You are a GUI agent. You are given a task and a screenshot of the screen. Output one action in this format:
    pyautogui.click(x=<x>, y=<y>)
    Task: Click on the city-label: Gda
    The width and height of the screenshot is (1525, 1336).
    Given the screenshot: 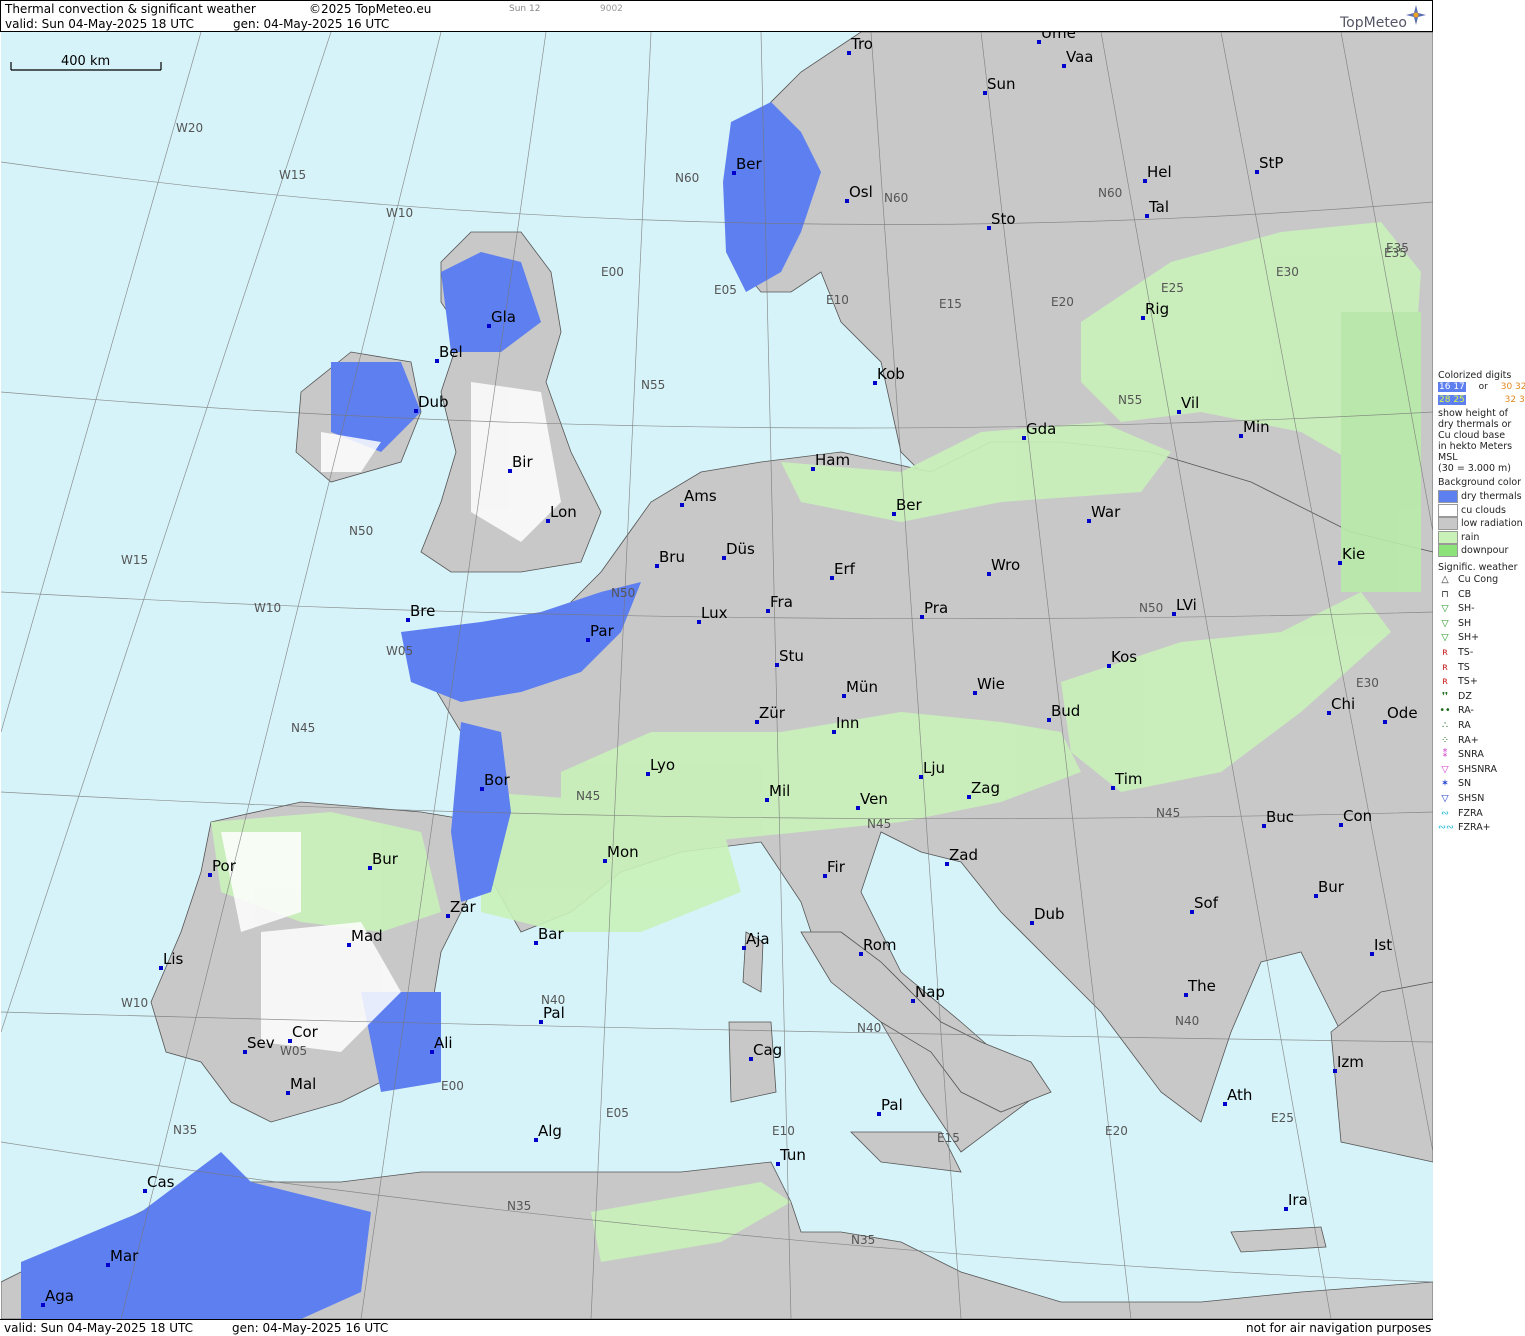 What is the action you would take?
    pyautogui.click(x=1041, y=429)
    